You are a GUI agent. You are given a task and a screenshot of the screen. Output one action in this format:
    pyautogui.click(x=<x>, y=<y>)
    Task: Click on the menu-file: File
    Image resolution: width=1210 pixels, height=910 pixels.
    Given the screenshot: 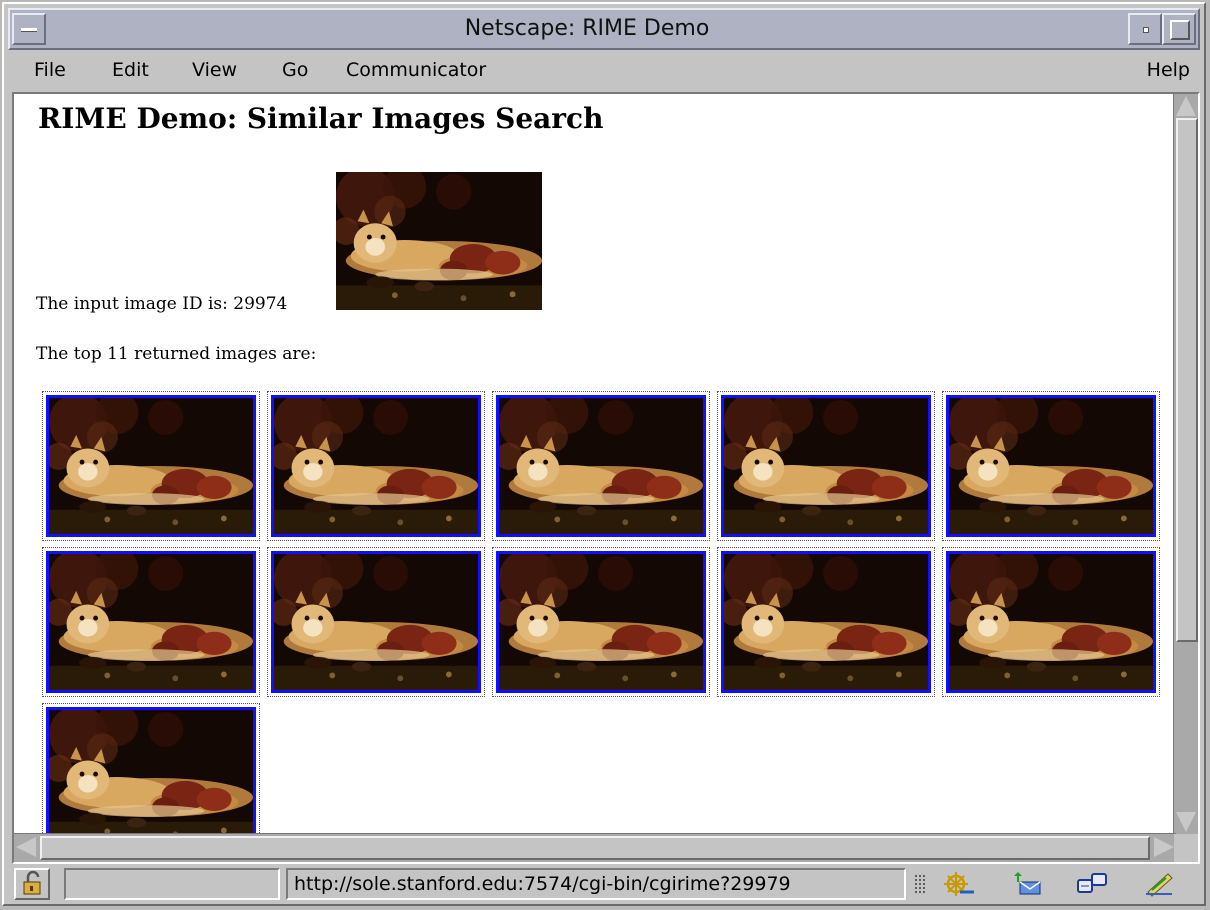 What is the action you would take?
    pyautogui.click(x=50, y=70)
    